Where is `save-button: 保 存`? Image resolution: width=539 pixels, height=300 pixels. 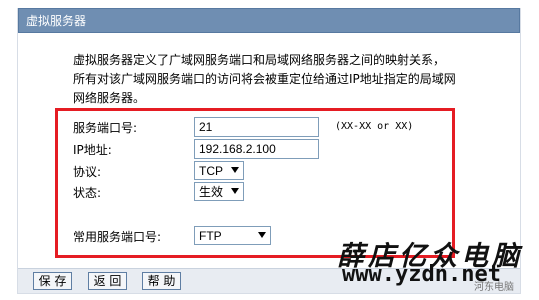
save-button: 保 存 is located at coordinates (52, 281).